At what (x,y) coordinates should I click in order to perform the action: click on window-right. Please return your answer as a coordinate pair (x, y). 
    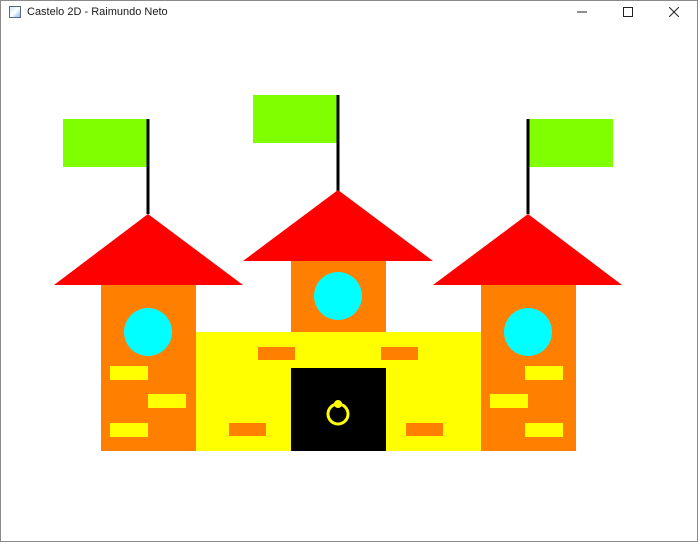
    Looking at the image, I should click on (528, 332).